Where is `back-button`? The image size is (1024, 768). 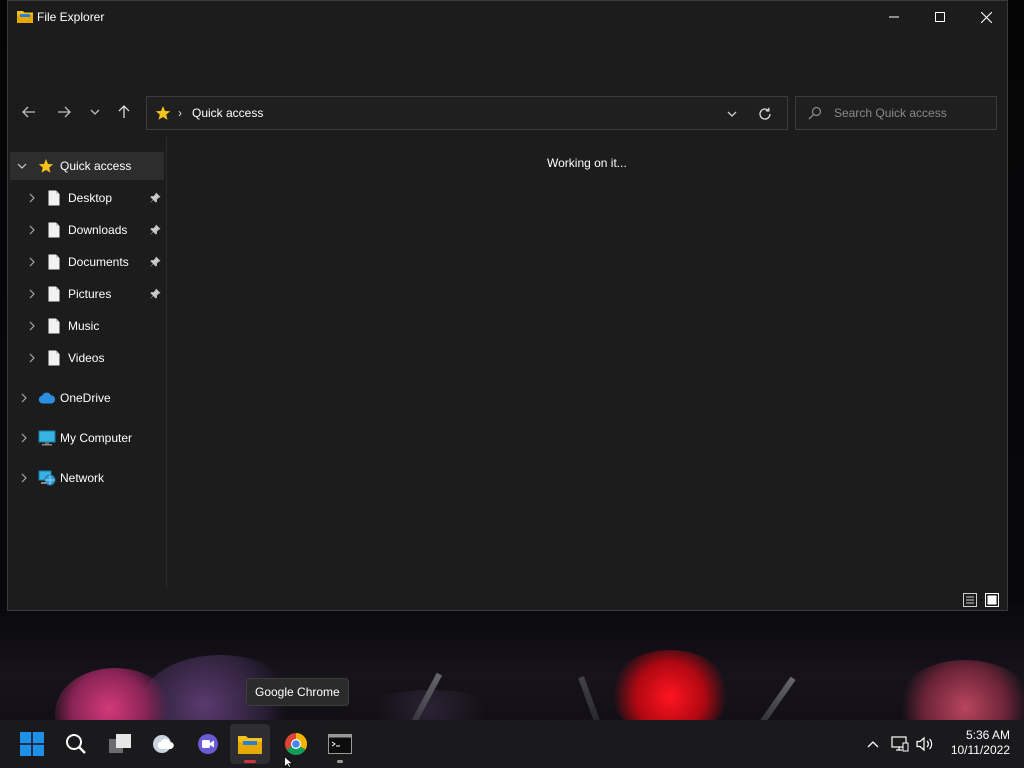
back-button is located at coordinates (29, 112).